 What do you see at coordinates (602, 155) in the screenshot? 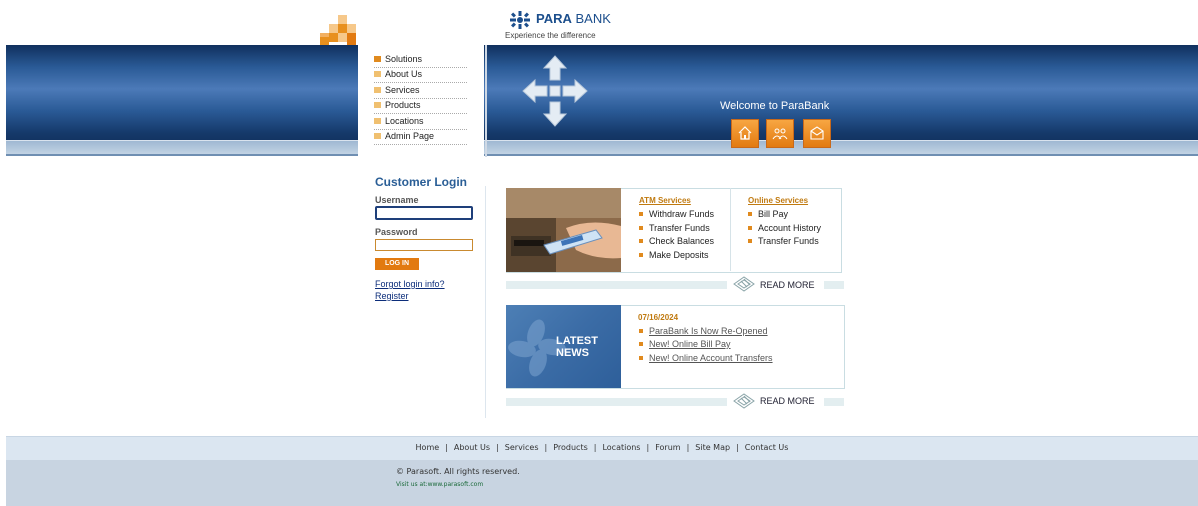
I see `header-bottom-line` at bounding box center [602, 155].